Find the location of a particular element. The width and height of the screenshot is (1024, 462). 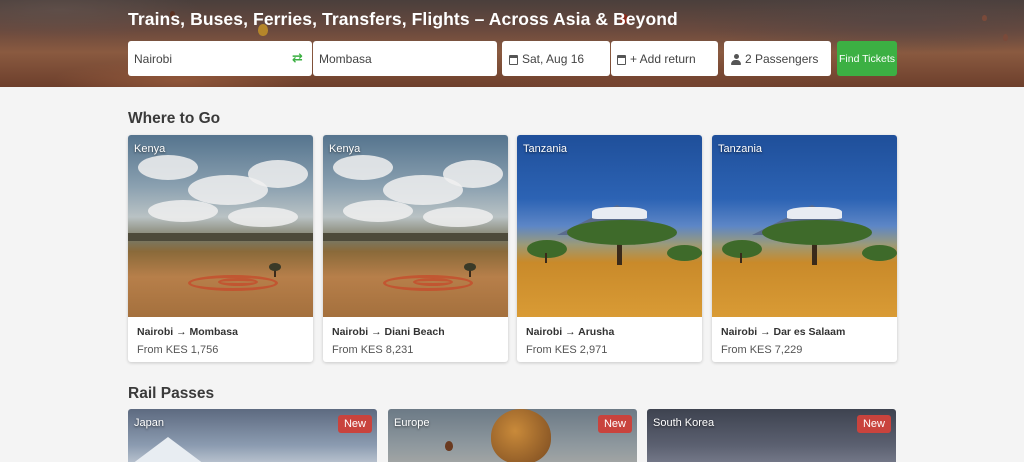

passengers-field: 2 Passengers is located at coordinates (777, 58).